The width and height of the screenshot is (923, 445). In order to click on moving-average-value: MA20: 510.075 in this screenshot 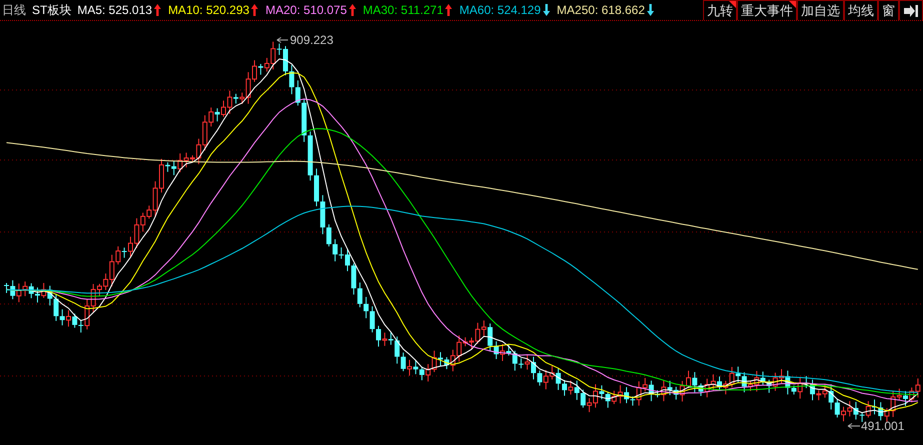, I will do `click(306, 10)`.